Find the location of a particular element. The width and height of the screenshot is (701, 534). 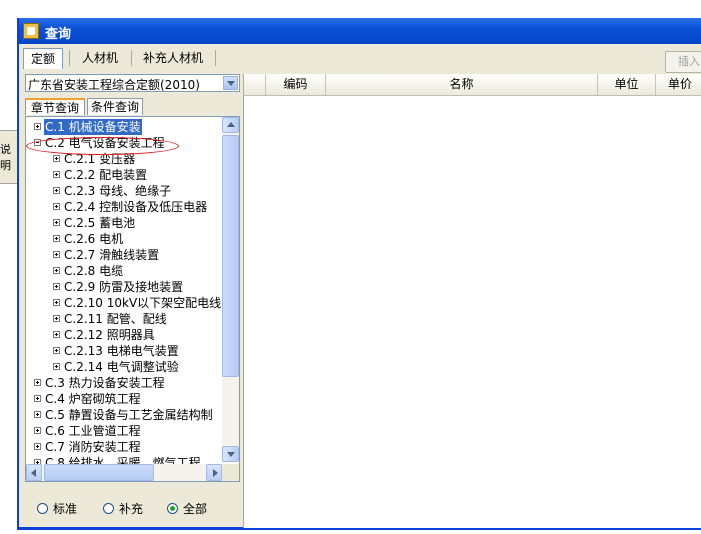

tree-node: C.3 热力设备安装工程 is located at coordinates (124, 383).